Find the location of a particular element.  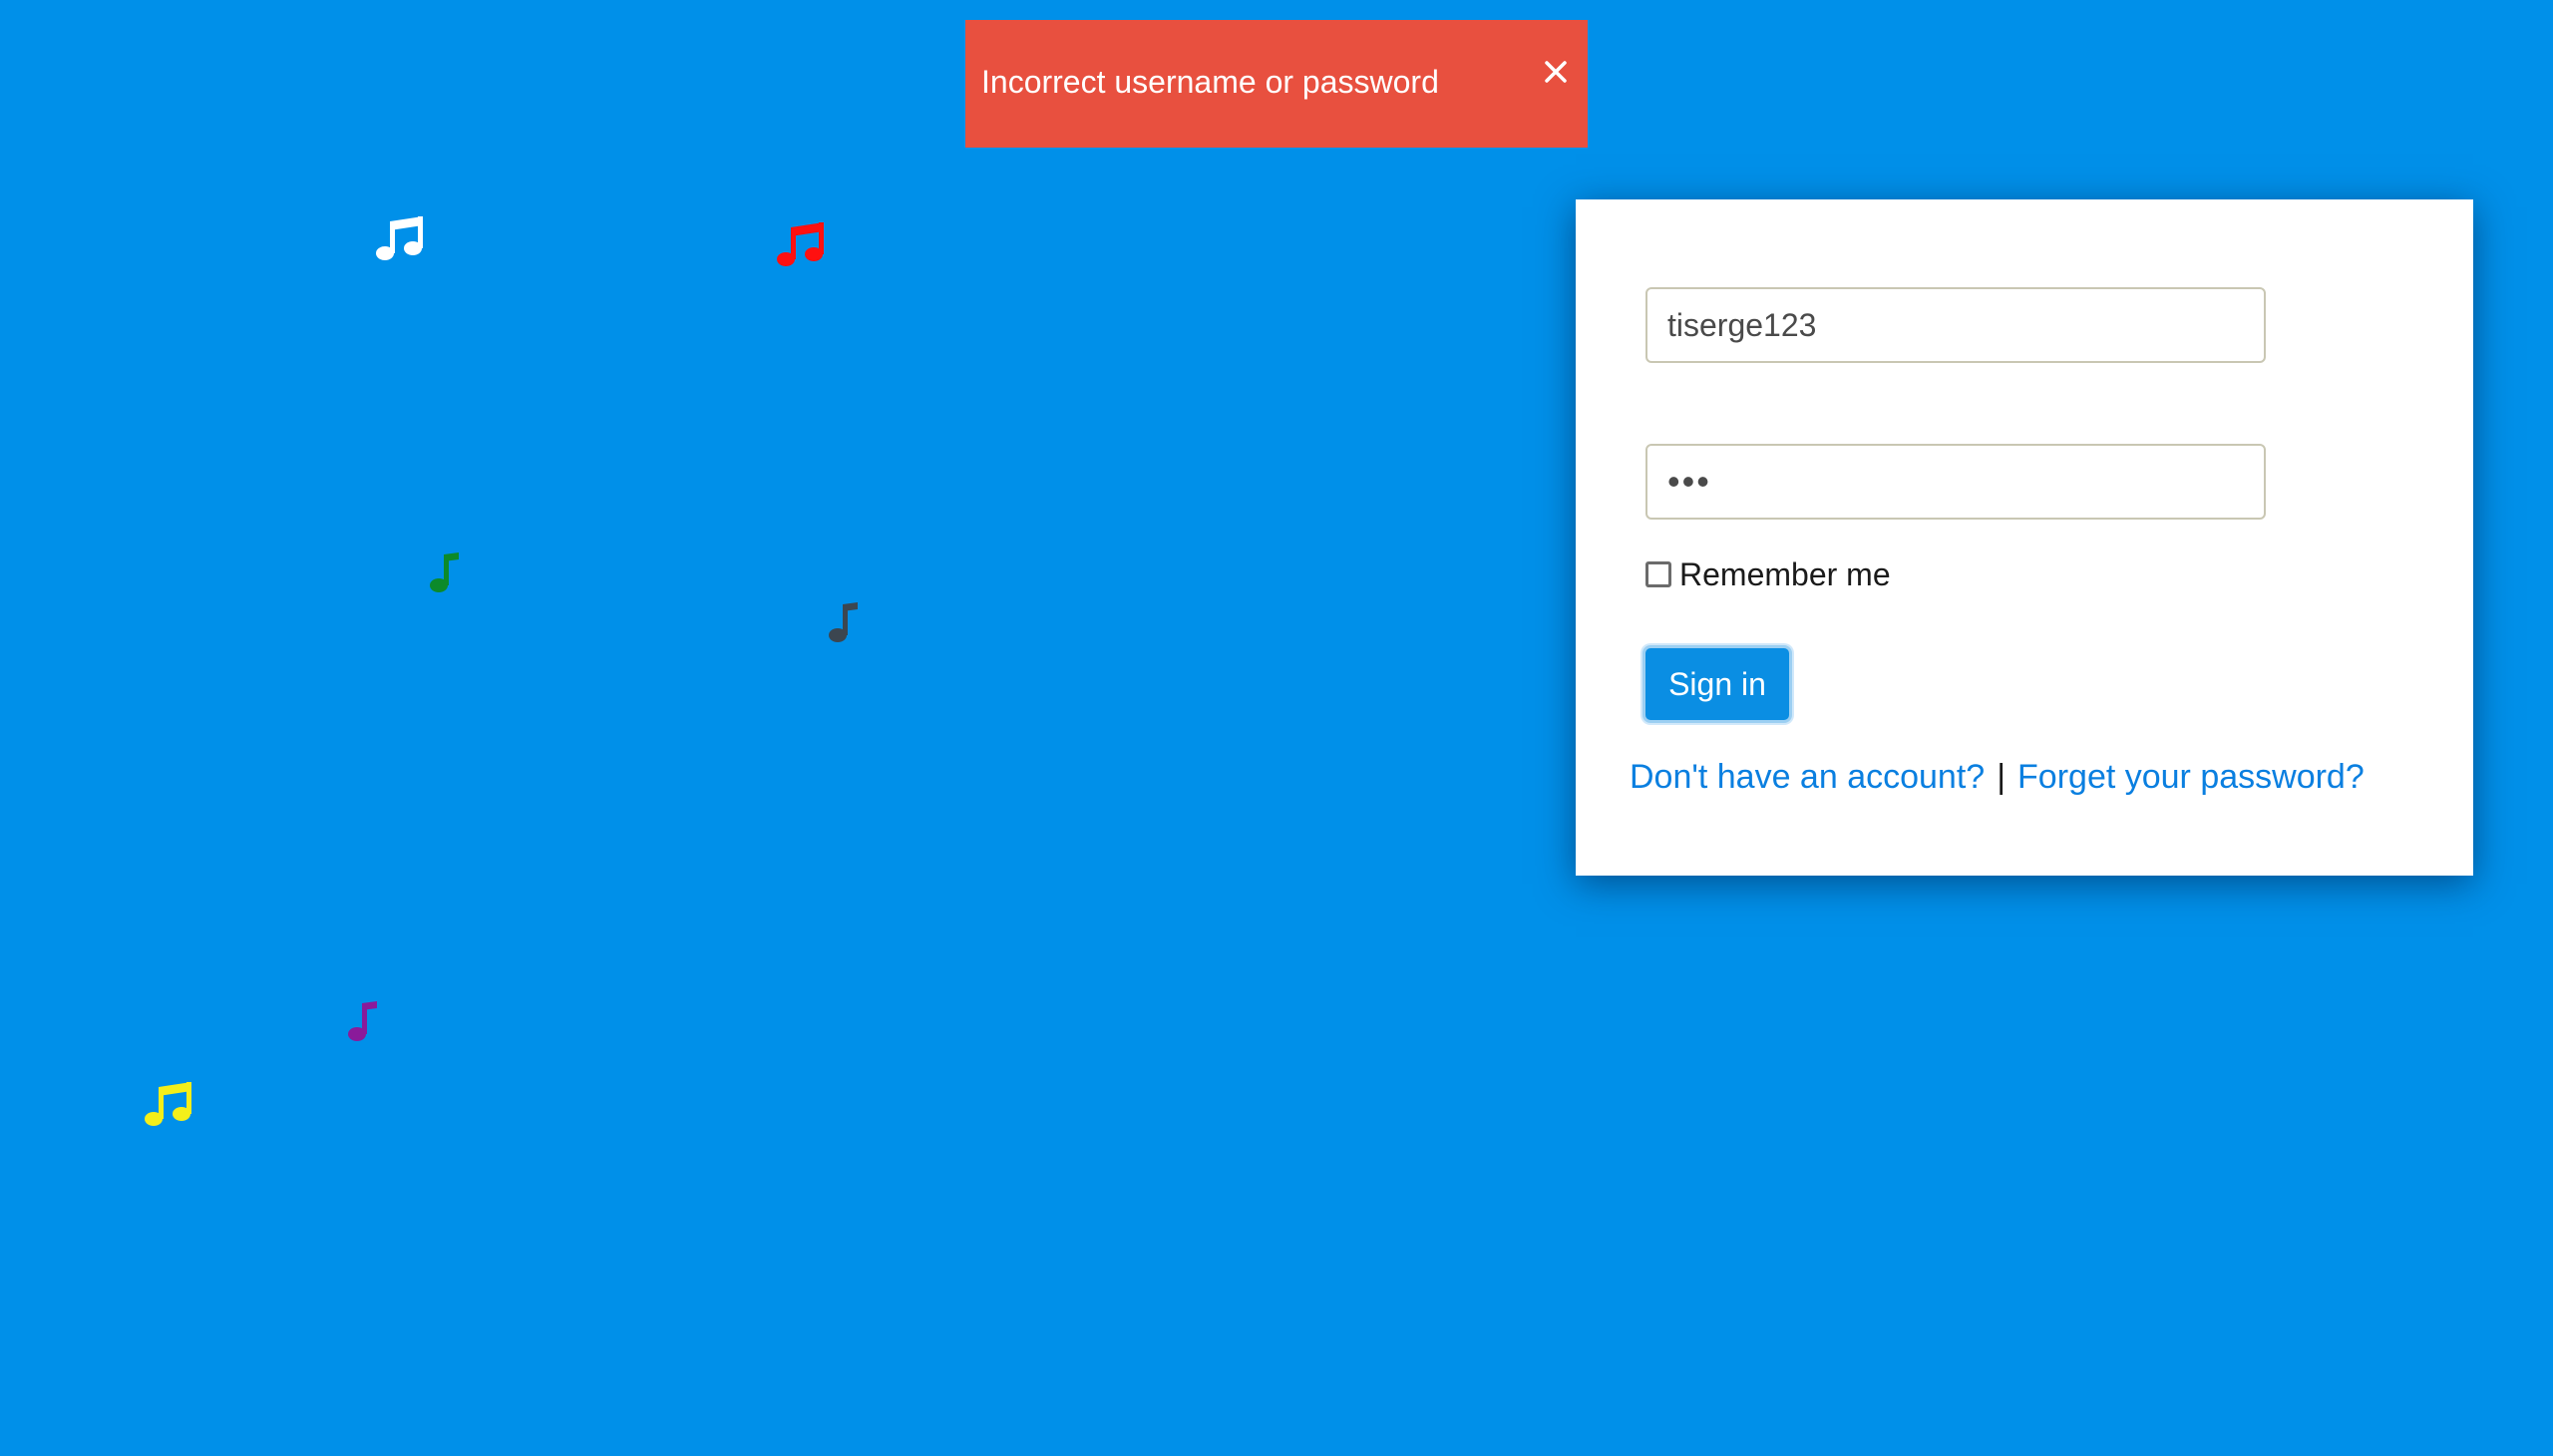

username-input is located at coordinates (1956, 325).